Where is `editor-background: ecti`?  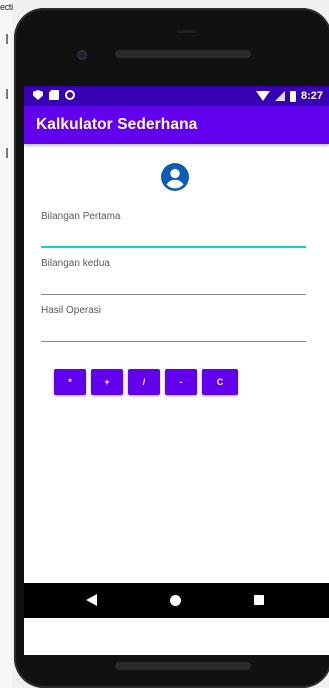
editor-background: ecti is located at coordinates (6, 344).